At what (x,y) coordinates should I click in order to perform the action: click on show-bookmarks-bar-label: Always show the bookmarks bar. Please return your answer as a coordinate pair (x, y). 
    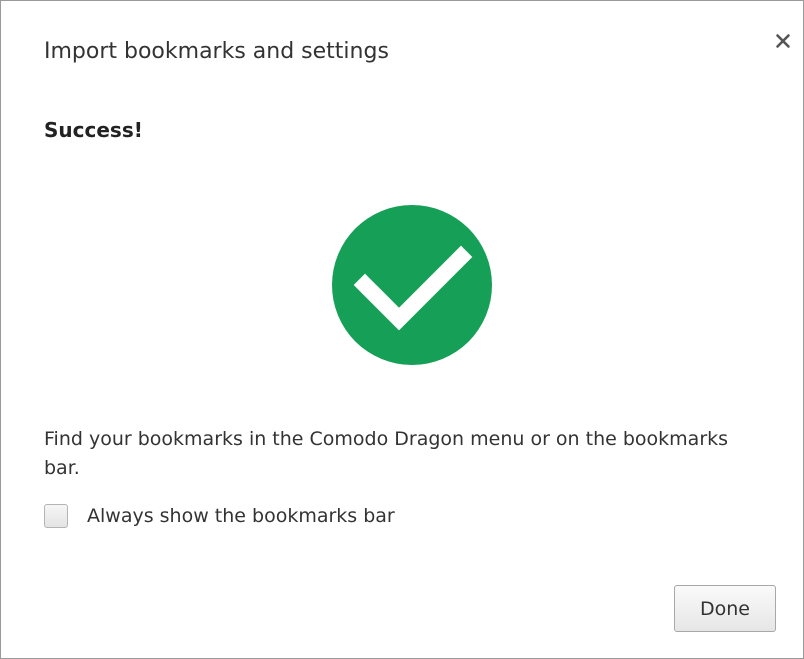
    Looking at the image, I should click on (241, 516).